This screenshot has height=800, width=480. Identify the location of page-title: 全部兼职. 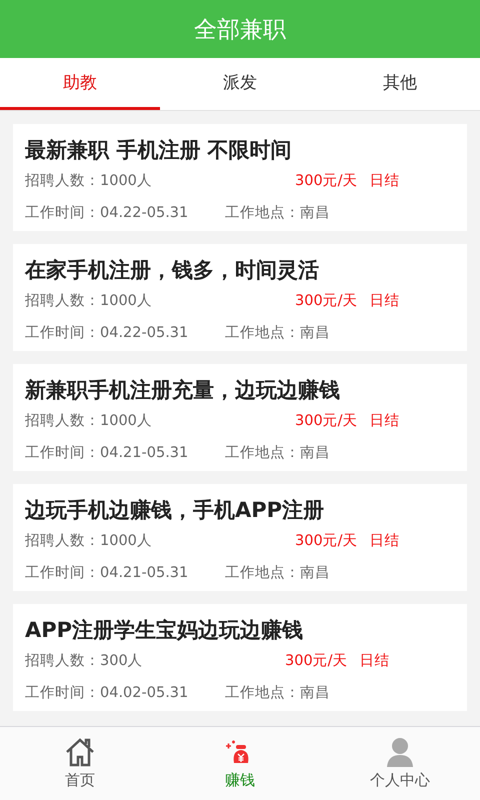
(240, 30).